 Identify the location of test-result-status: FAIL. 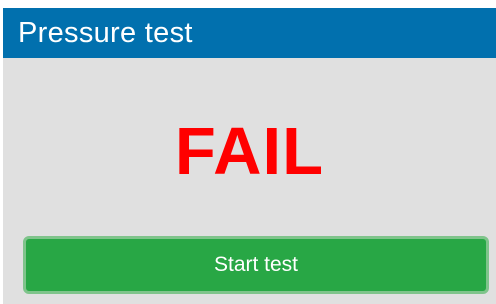
(249, 151).